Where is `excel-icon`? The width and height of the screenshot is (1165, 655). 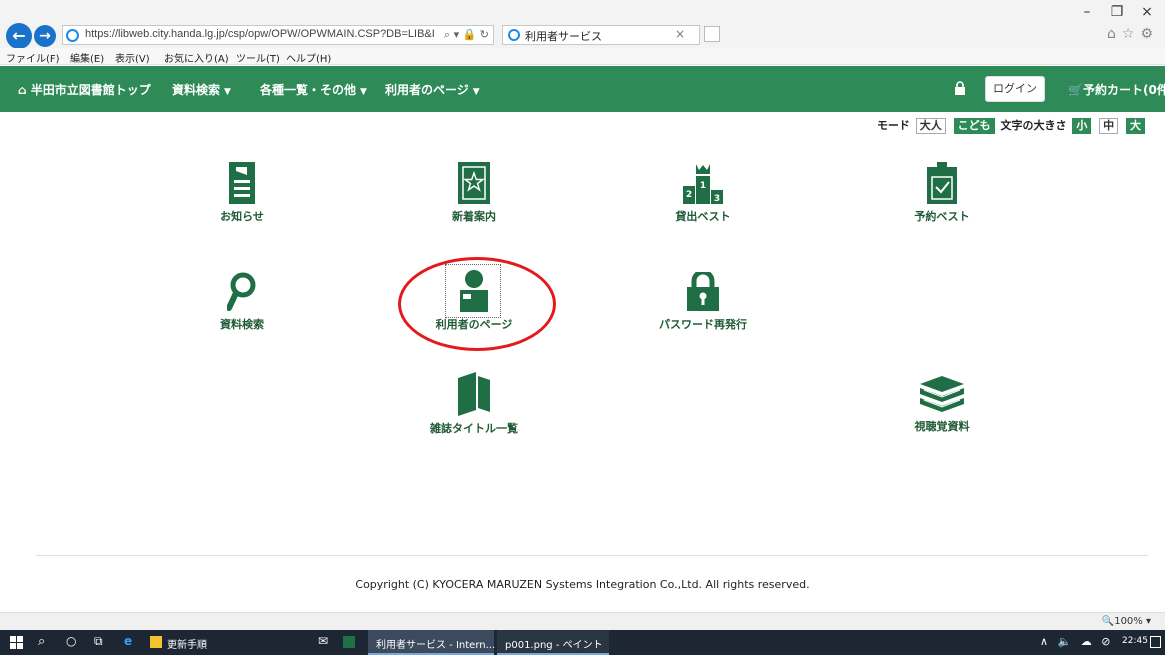 excel-icon is located at coordinates (349, 642).